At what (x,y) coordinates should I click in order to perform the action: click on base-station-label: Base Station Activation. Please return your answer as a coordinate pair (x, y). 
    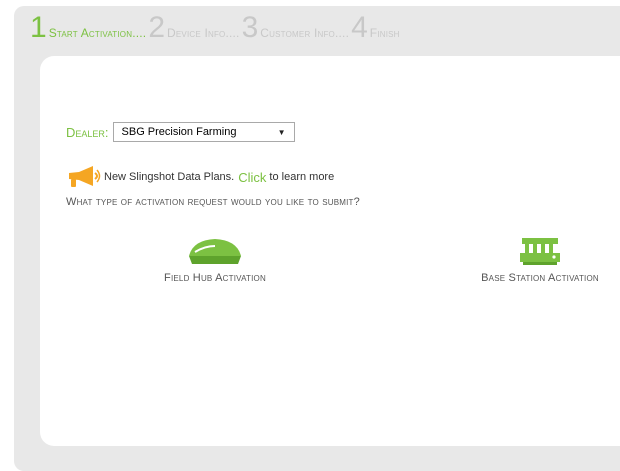
    Looking at the image, I should click on (540, 278).